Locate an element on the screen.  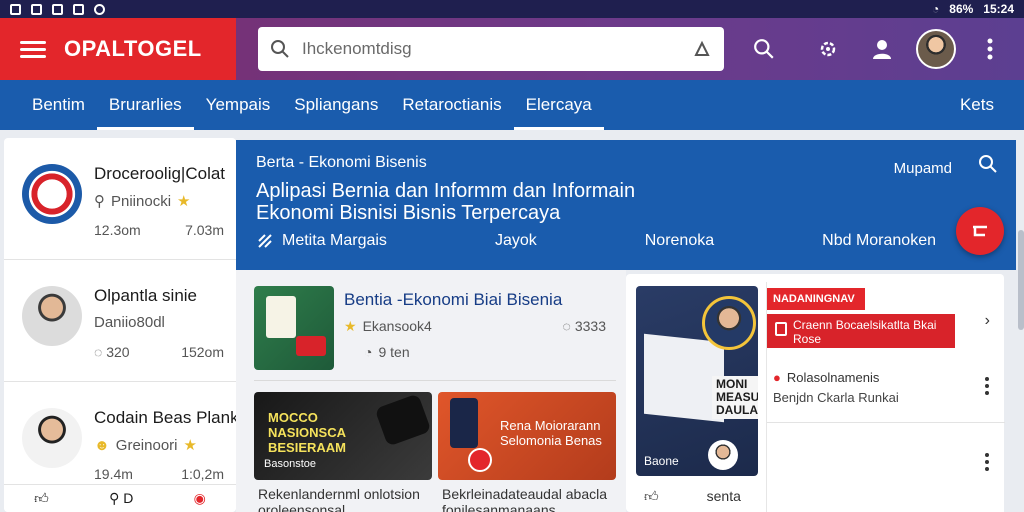
search-button is located at coordinates (764, 49).